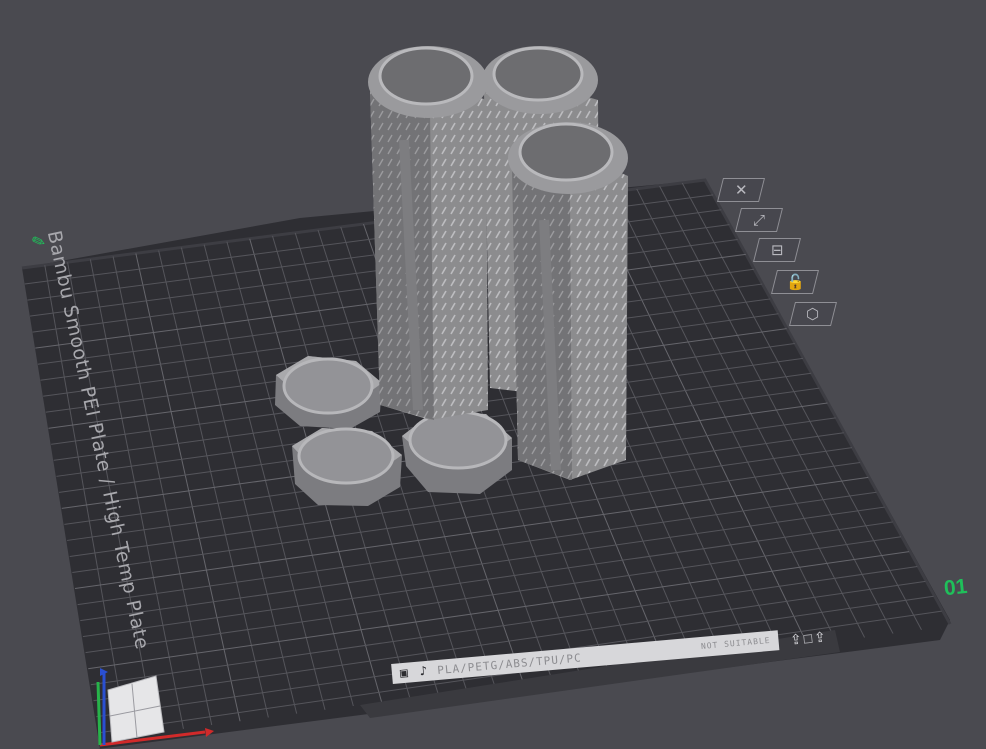 The image size is (986, 749). I want to click on lock-icon: 🔓, so click(795, 282).